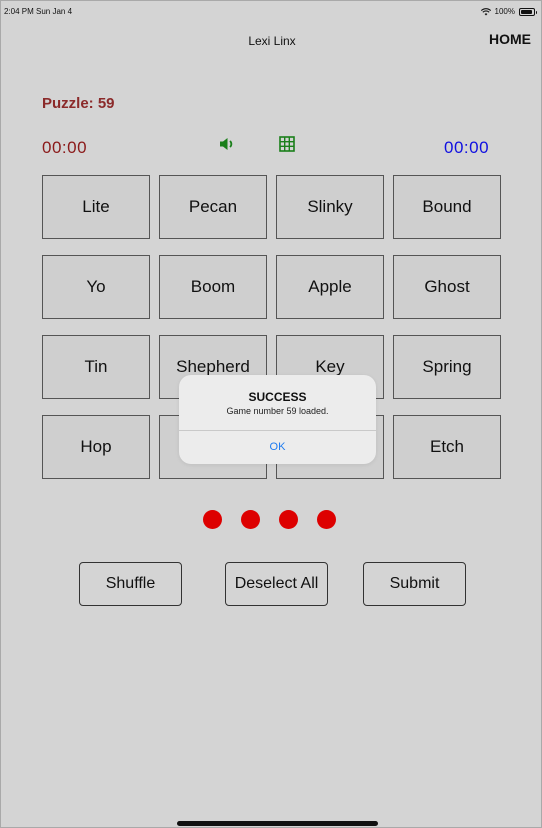 This screenshot has height=828, width=542. I want to click on success-alert: SUCCESS Game number 59 loaded. OK, so click(277, 419).